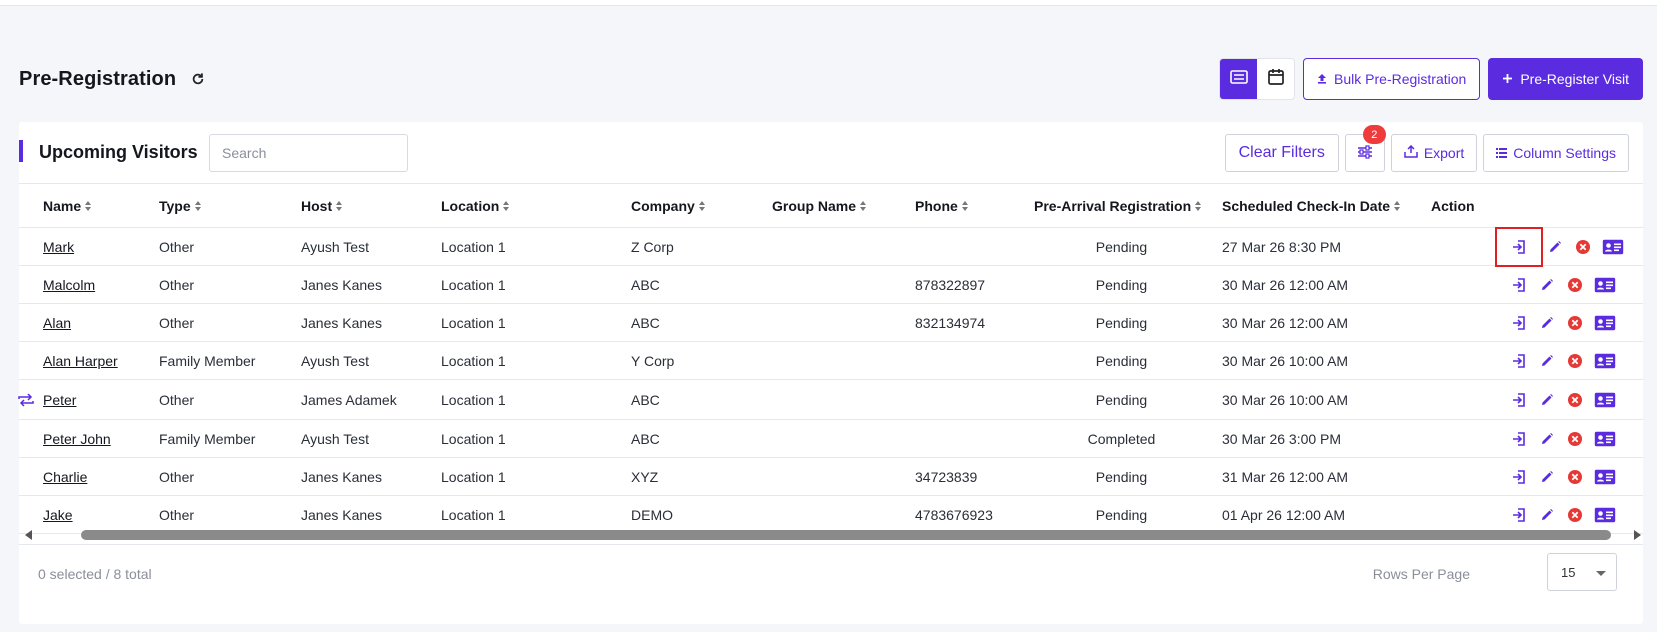 Image resolution: width=1657 pixels, height=632 pixels. What do you see at coordinates (1311, 206) in the screenshot?
I see `column-header-scheduled-check-in-date: Scheduled Check-In Date` at bounding box center [1311, 206].